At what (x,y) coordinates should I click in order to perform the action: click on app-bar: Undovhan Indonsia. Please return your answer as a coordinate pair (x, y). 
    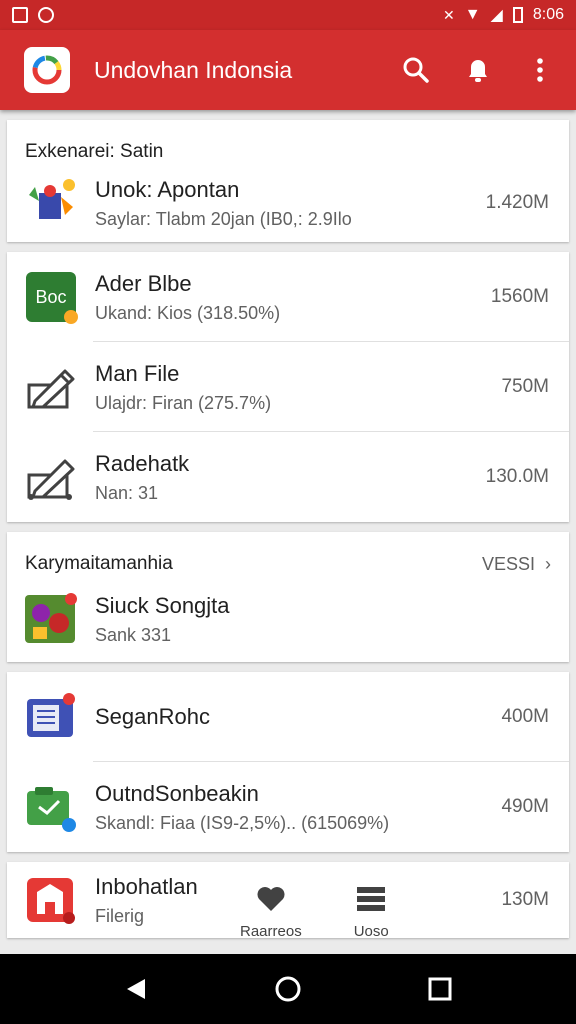
    Looking at the image, I should click on (288, 70).